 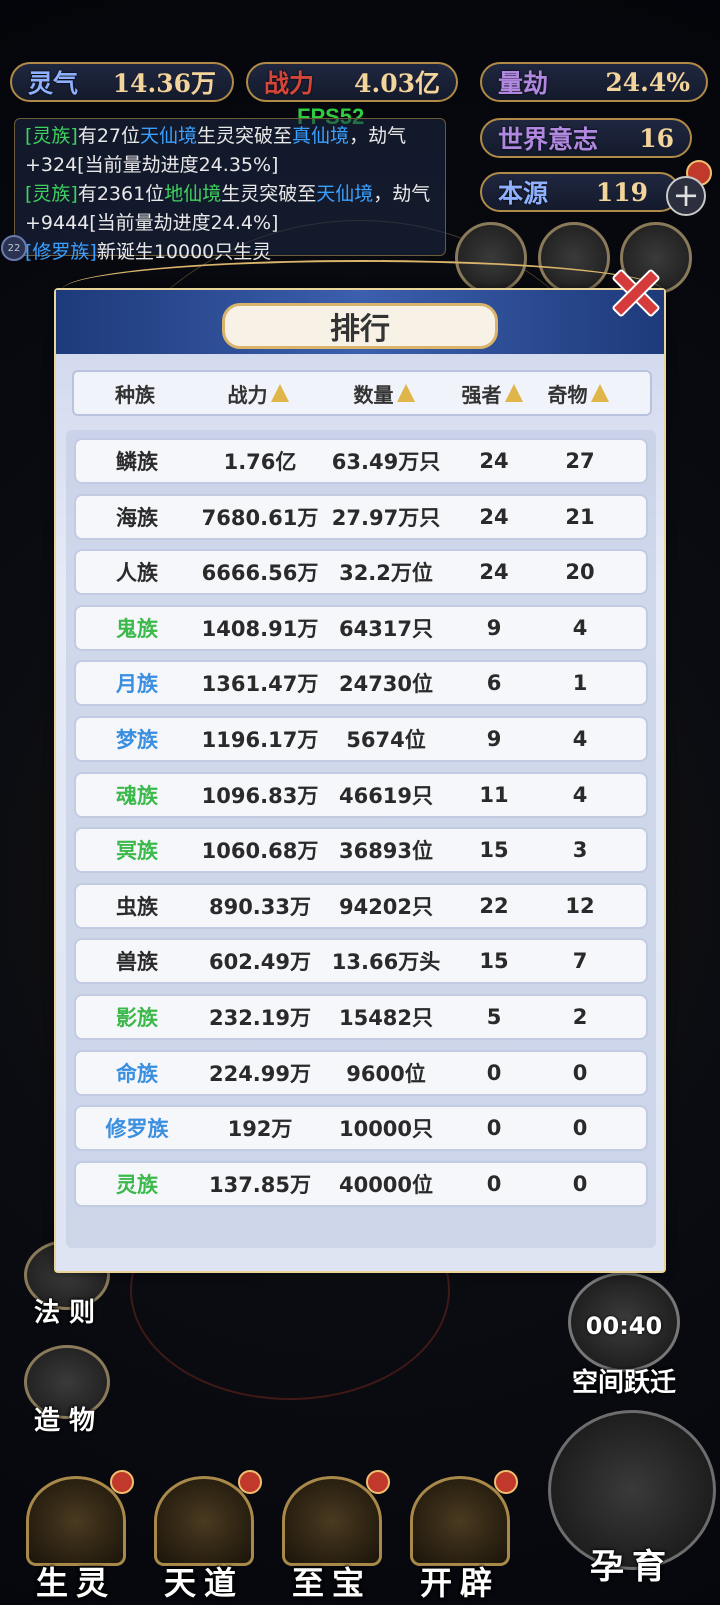 What do you see at coordinates (332, 1521) in the screenshot?
I see `treasure-icon` at bounding box center [332, 1521].